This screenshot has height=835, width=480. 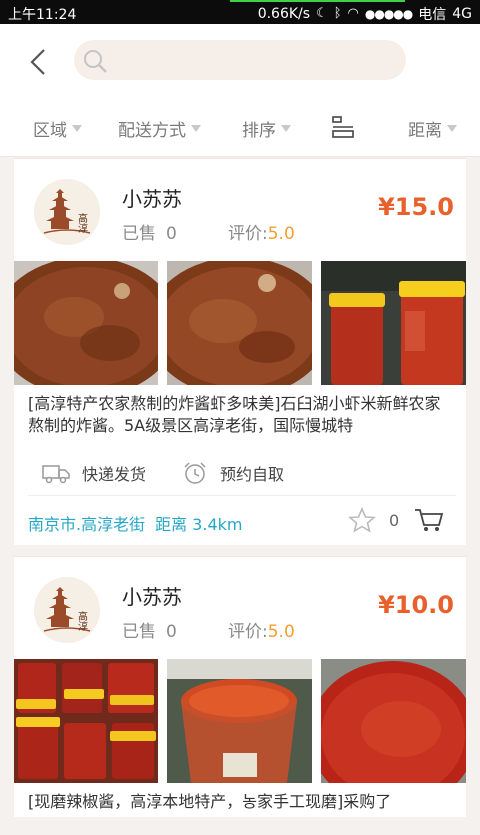 I want to click on pickup-option: 预约自取, so click(x=233, y=473).